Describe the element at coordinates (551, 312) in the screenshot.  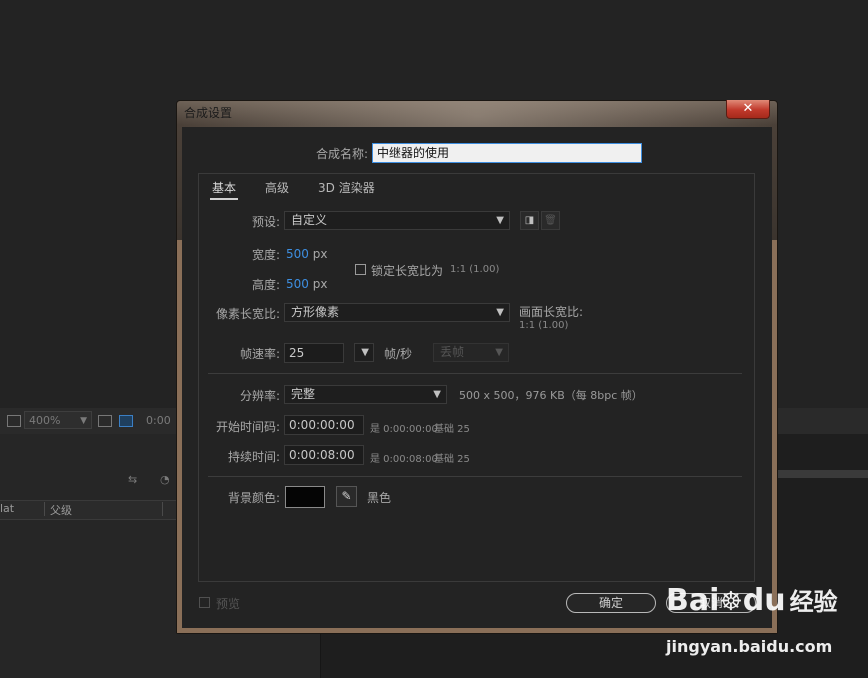
I see `frame-aspect-label: 画面长宽比:` at that location.